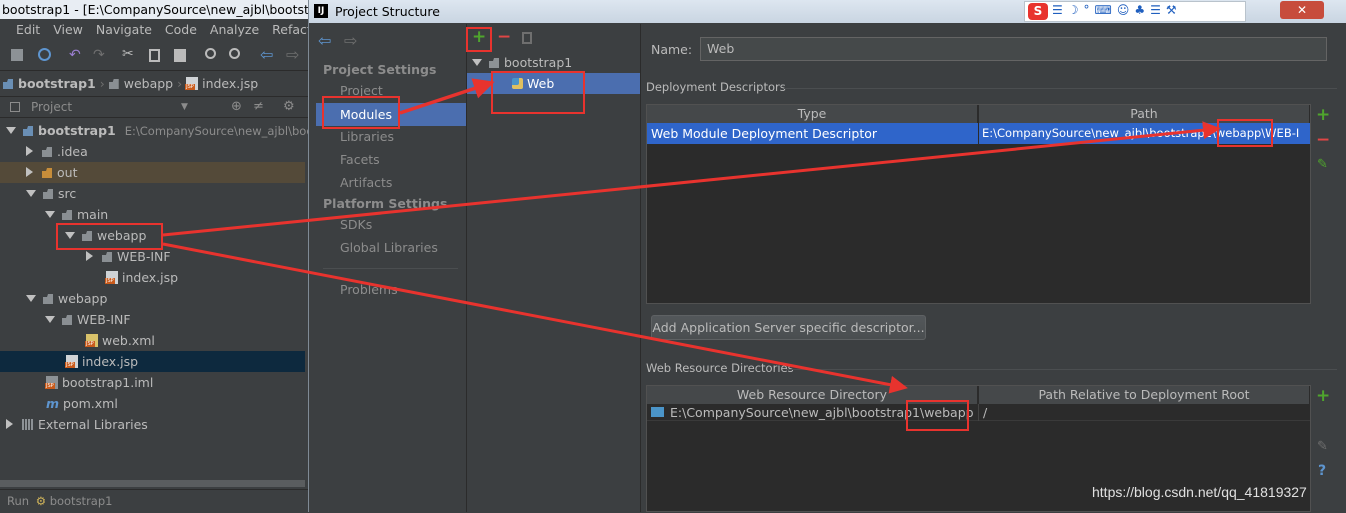 The height and width of the screenshot is (513, 1346). What do you see at coordinates (447, 96) in the screenshot?
I see `arrow-modules-to-web` at bounding box center [447, 96].